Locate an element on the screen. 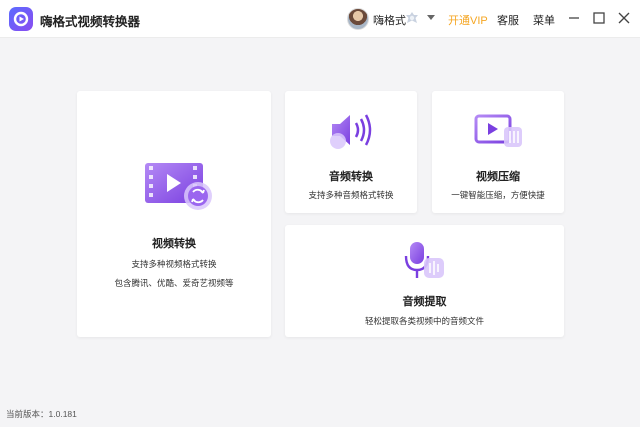 This screenshot has height=427, width=640. video-convert-desc-2: 包含腾讯、优酷、爱奇艺视频等 is located at coordinates (174, 283).